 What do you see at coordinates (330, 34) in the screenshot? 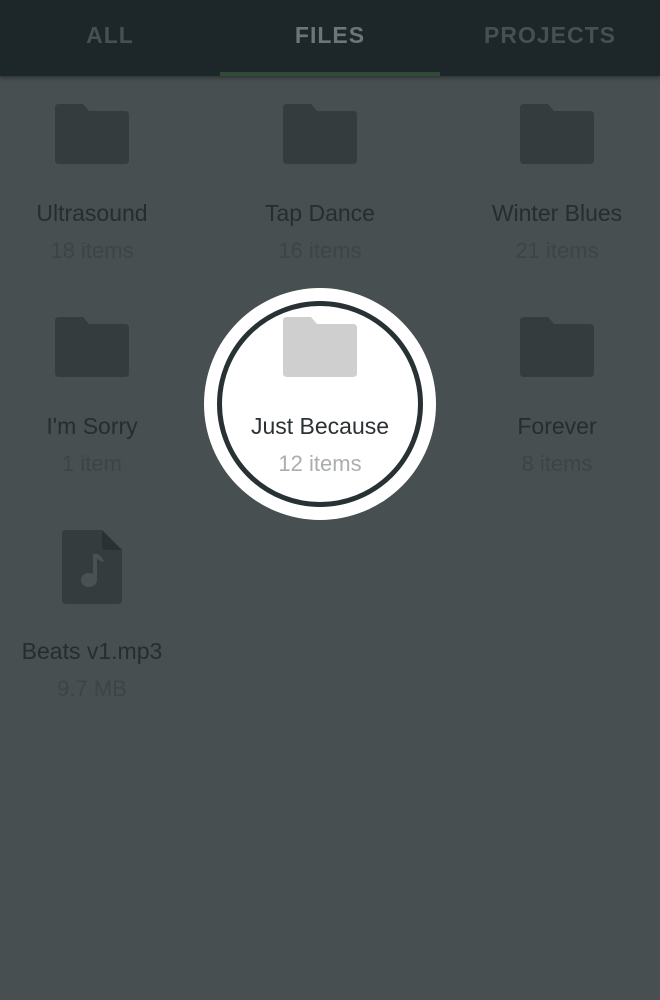
I see `tab-files-label: FILES` at bounding box center [330, 34].